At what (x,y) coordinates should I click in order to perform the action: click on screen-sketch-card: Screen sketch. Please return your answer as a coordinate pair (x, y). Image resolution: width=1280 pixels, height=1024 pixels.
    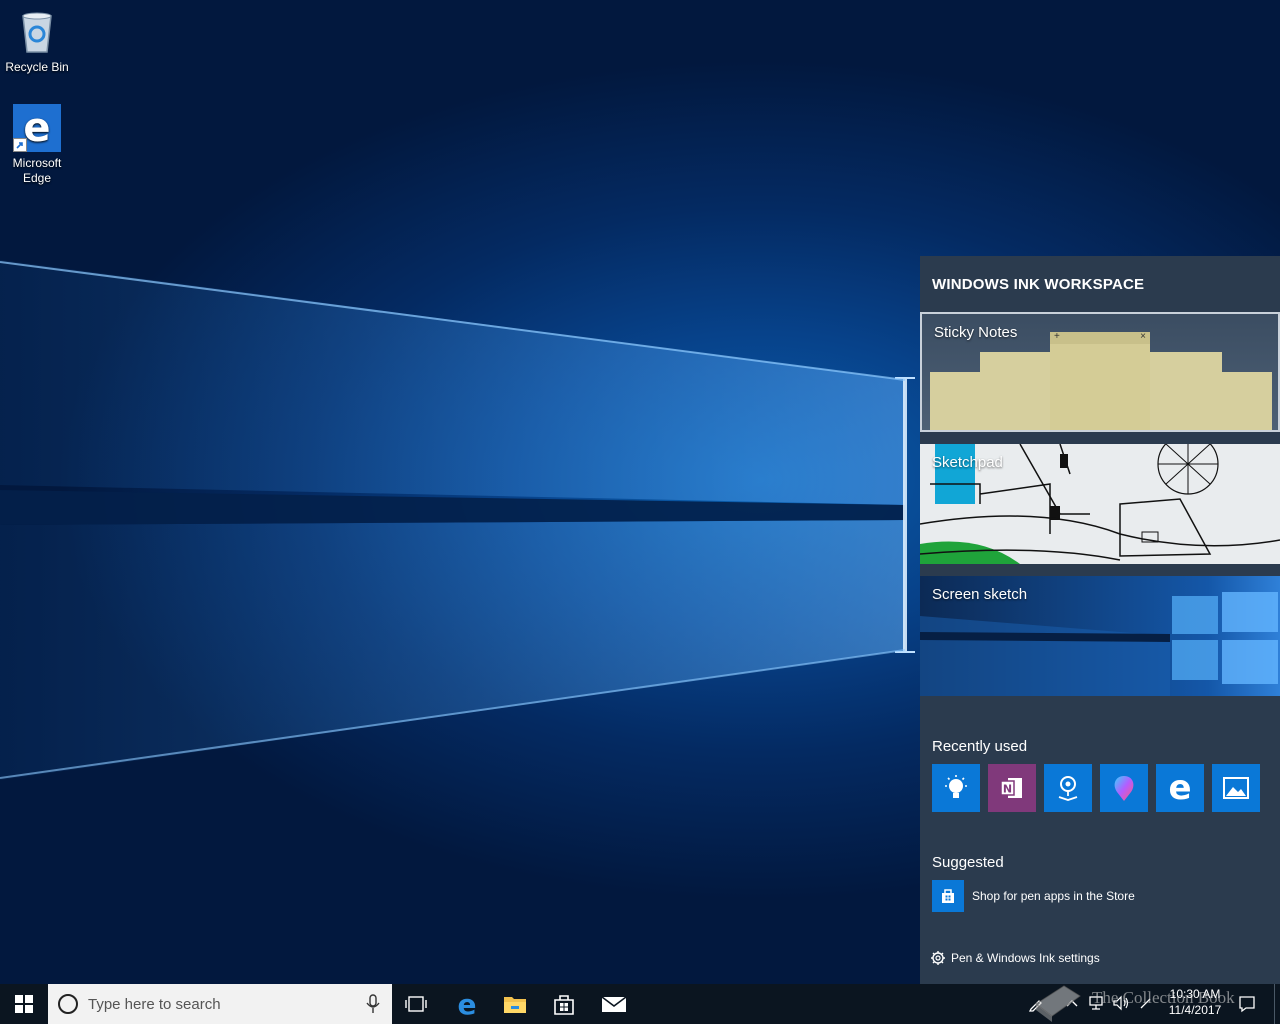
    Looking at the image, I should click on (1100, 636).